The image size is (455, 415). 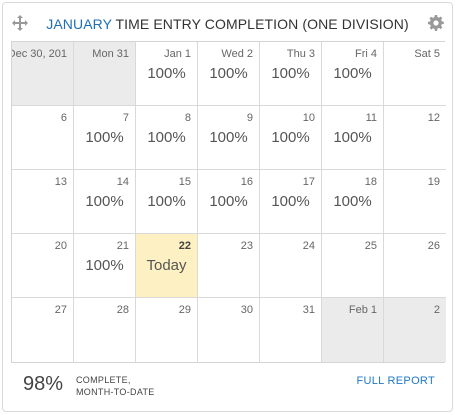 What do you see at coordinates (103, 380) in the screenshot?
I see `completion-label-line1: COMPLETE,` at bounding box center [103, 380].